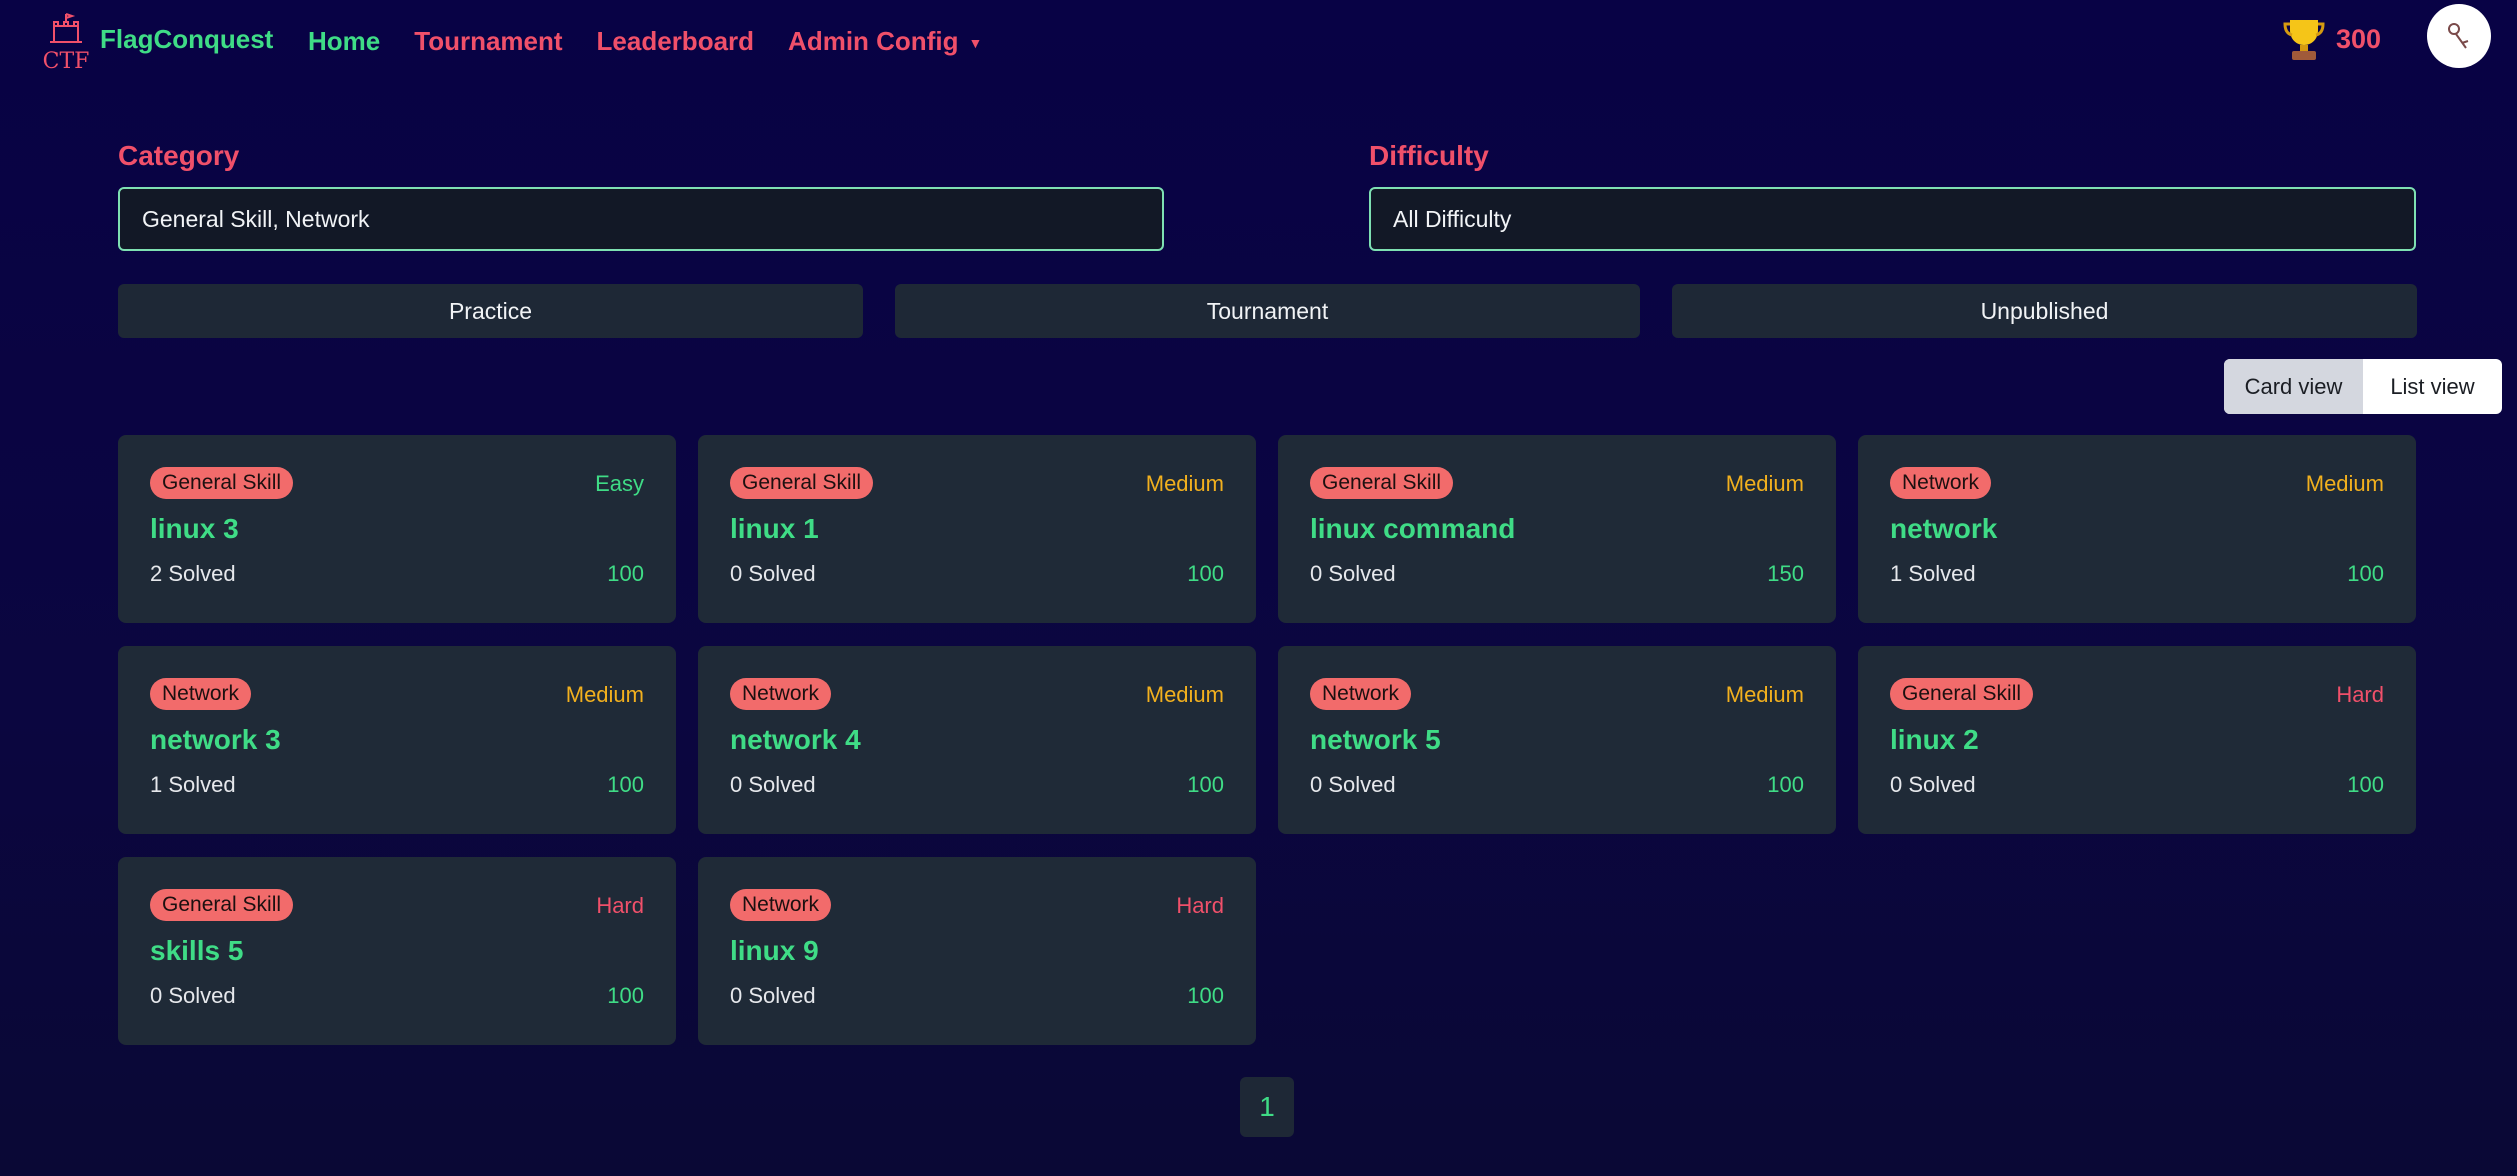  Describe the element at coordinates (795, 739) in the screenshot. I see `challenge-title: network 4` at that location.